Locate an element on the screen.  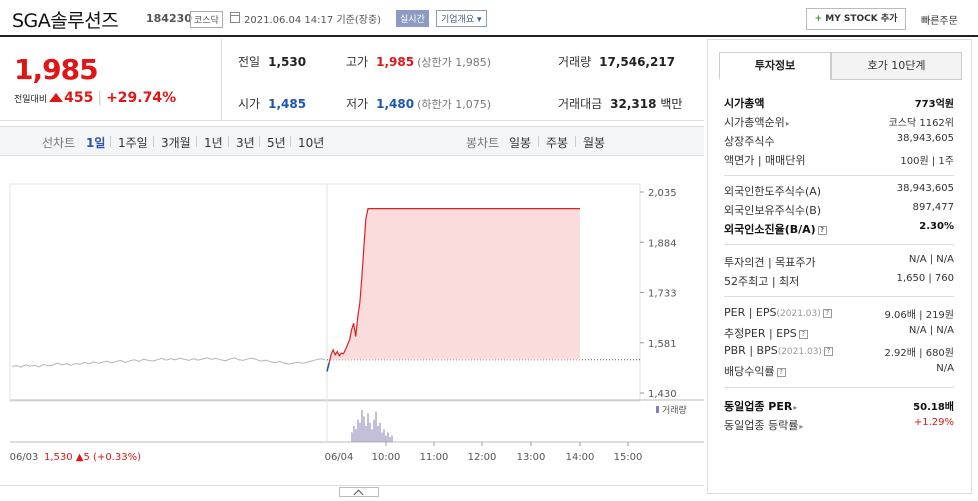
face-value-row: 액면가 | 매매단위 100원 | 1주 is located at coordinates (839, 160).